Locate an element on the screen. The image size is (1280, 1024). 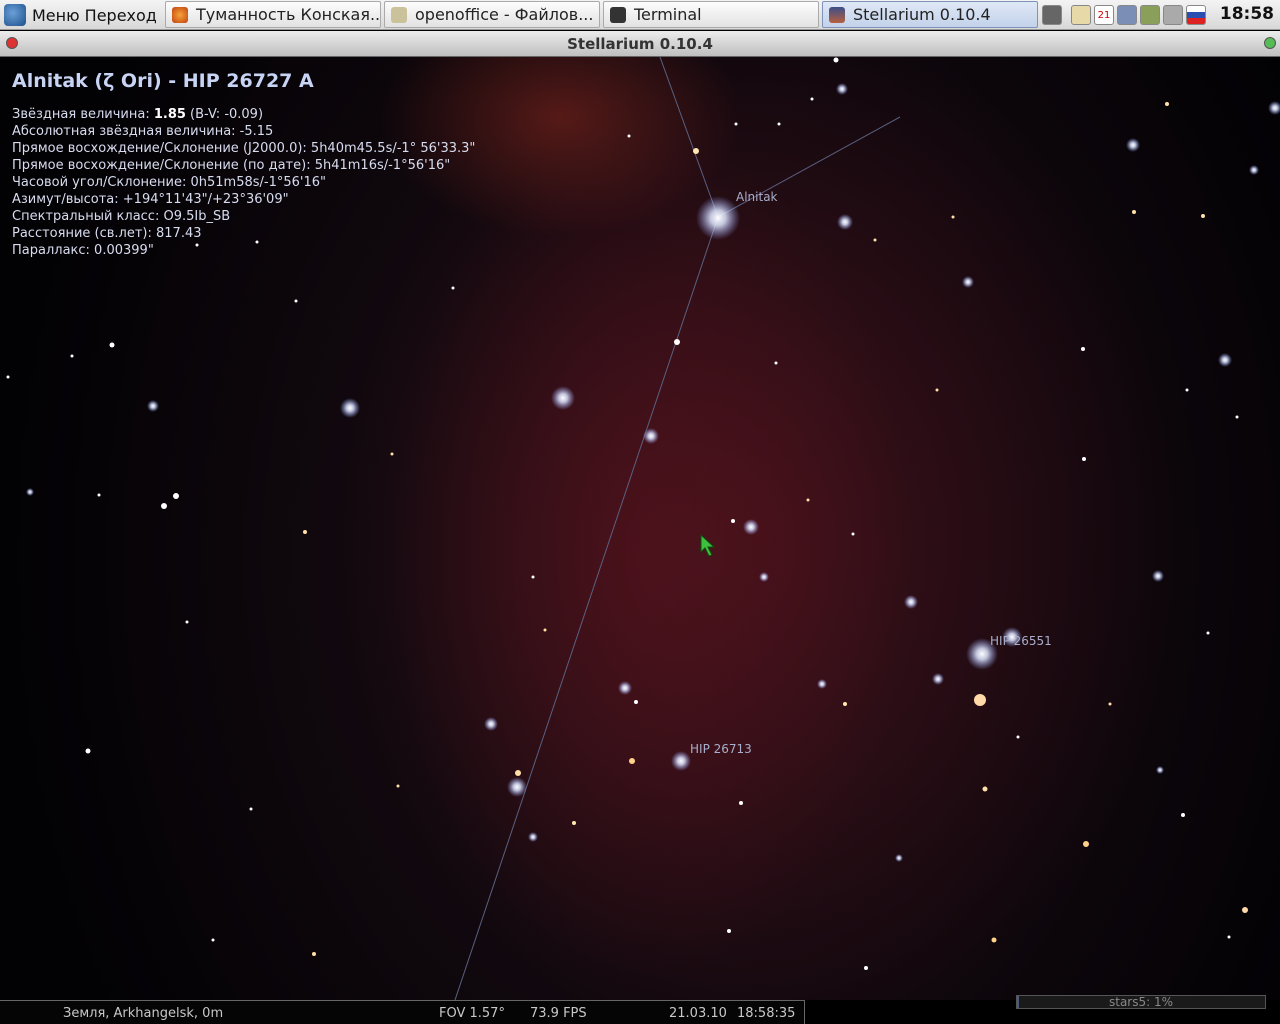
keyboard-layout-flag-icon is located at coordinates (1196, 15).